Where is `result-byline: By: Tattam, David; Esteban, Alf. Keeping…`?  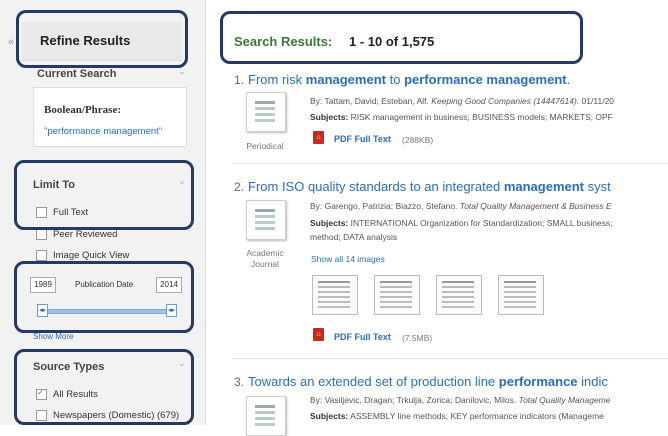 result-byline: By: Tattam, David; Esteban, Alf. Keeping… is located at coordinates (462, 101).